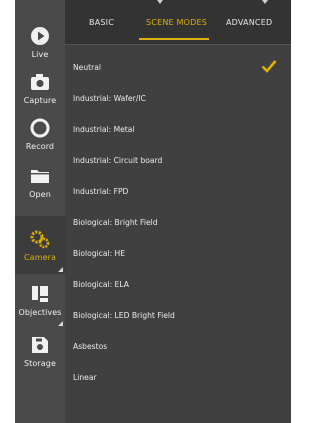 The image size is (320, 423). What do you see at coordinates (40, 176) in the screenshot?
I see `folder-icon` at bounding box center [40, 176].